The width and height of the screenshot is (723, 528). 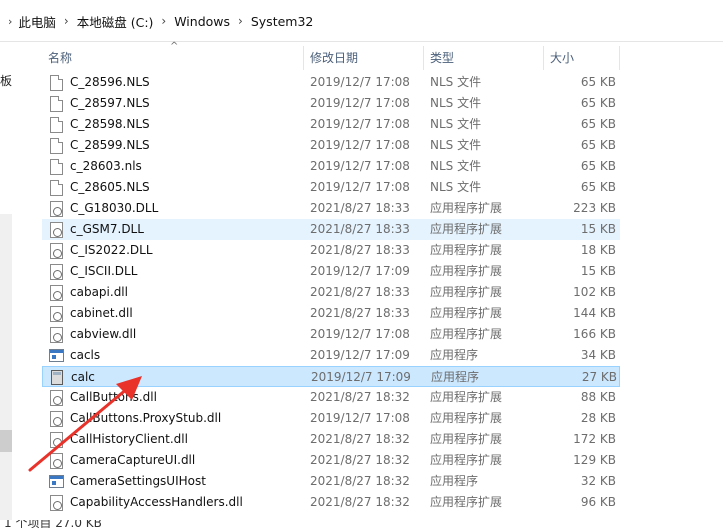 I want to click on file-name: C_28598.NLS, so click(x=110, y=124).